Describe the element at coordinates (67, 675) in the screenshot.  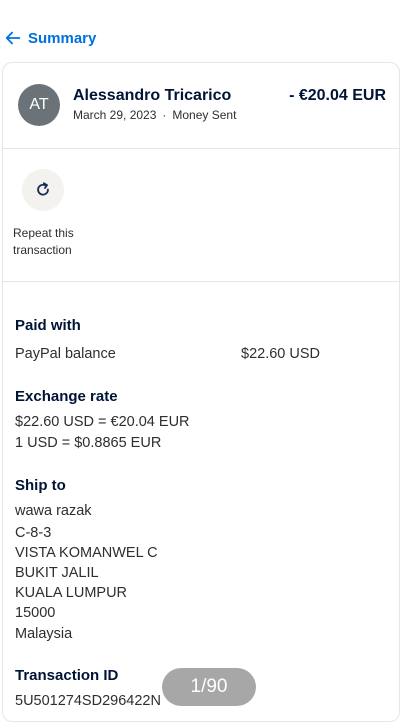
I see `transaction-id-title: Transaction ID` at that location.